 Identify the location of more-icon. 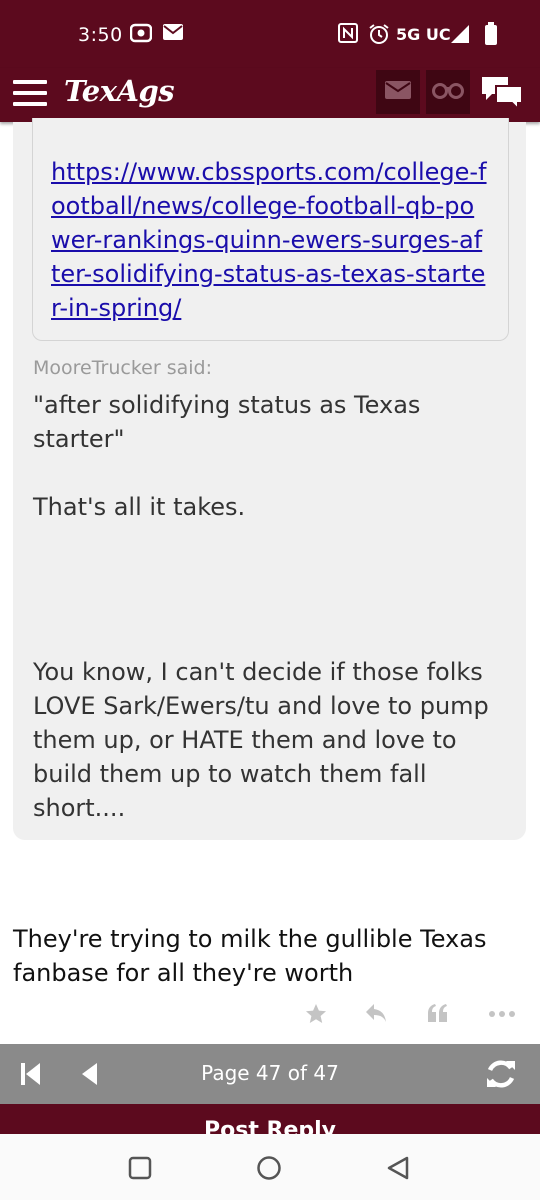
(502, 1016).